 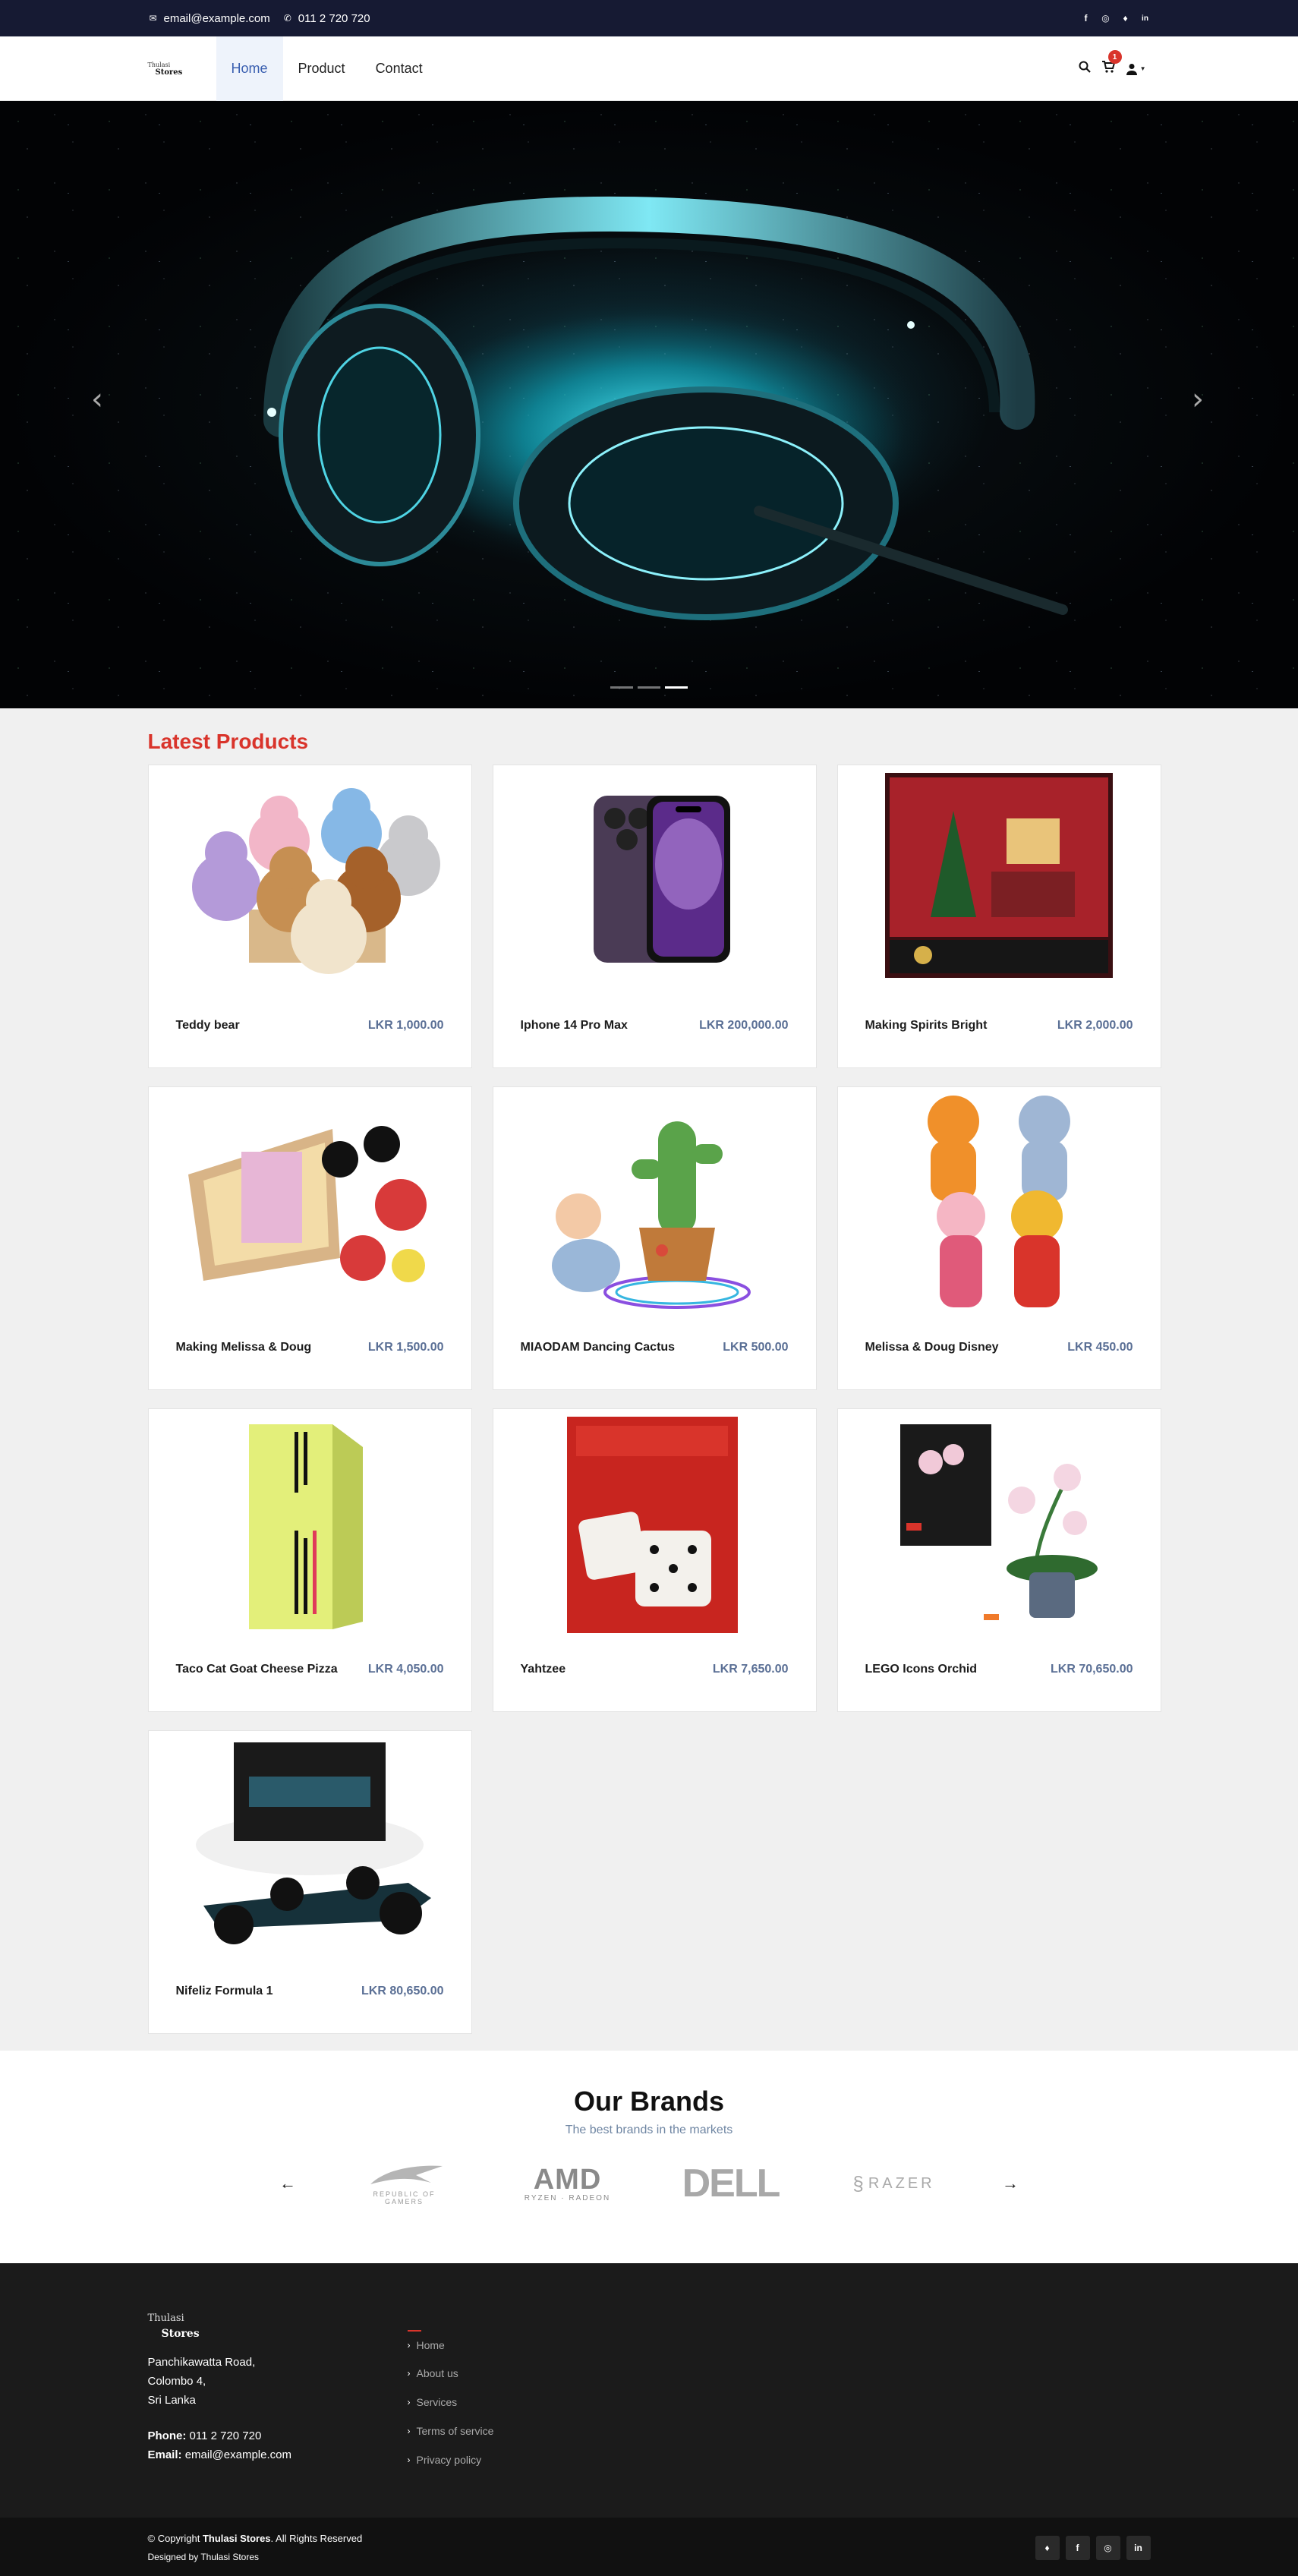 What do you see at coordinates (249, 68) in the screenshot?
I see `nav-home: Home` at bounding box center [249, 68].